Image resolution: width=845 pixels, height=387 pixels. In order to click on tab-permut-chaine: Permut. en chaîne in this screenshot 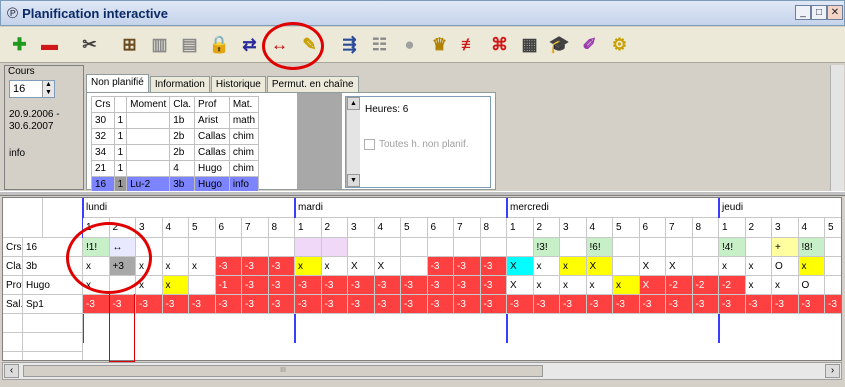, I will do `click(312, 84)`.